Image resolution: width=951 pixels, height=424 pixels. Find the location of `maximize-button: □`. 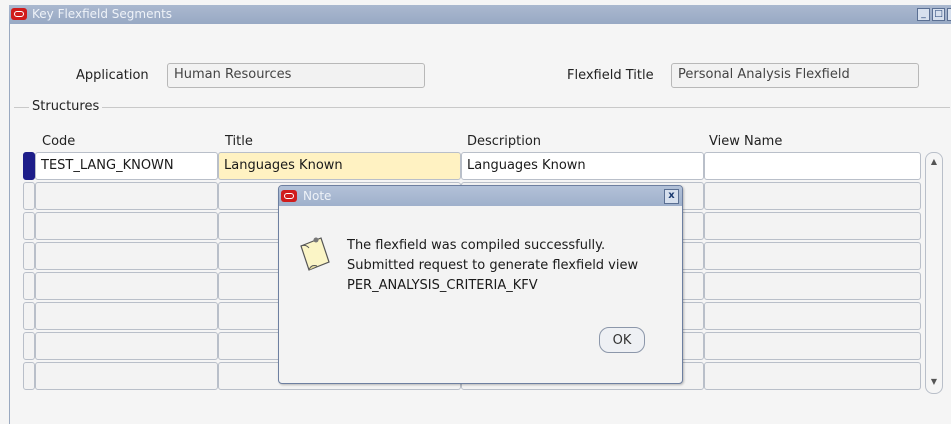

maximize-button: □ is located at coordinates (938, 14).